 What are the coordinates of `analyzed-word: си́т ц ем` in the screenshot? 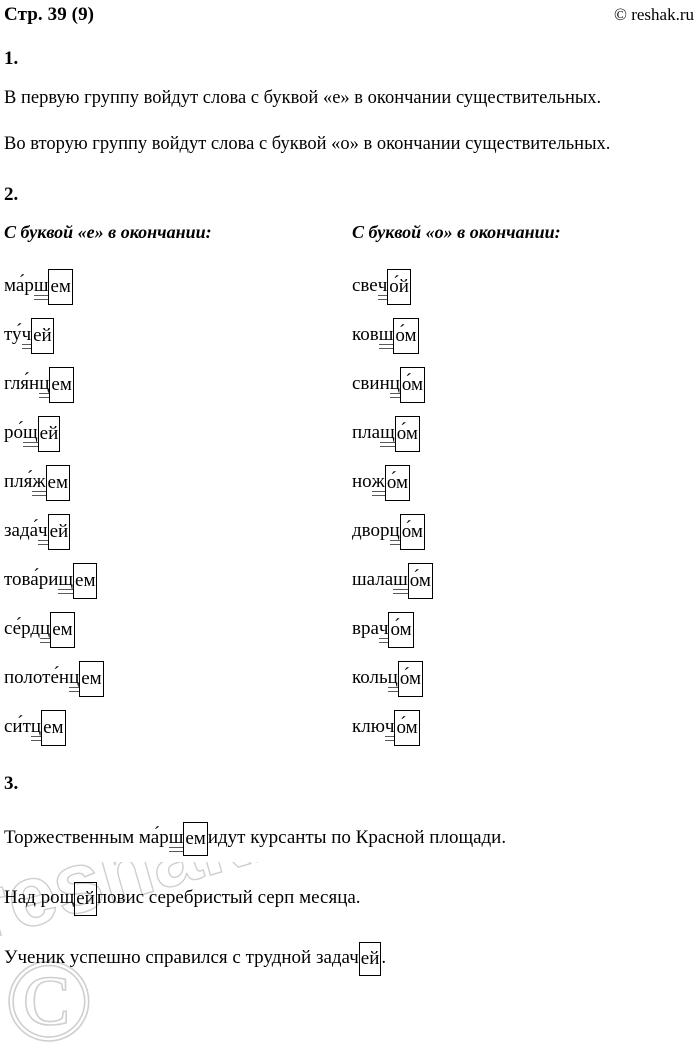 It's located at (35, 727).